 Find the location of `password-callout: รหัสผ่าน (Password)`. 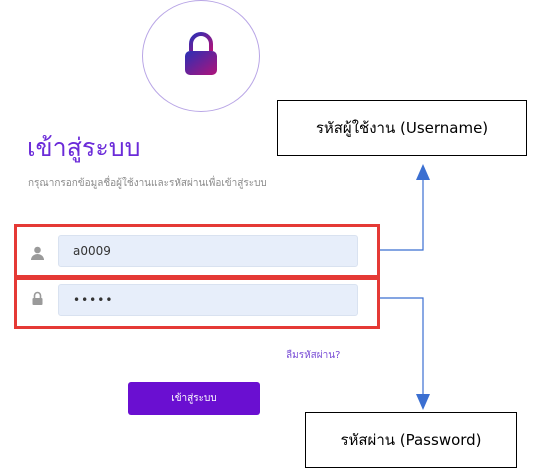

password-callout: รหัสผ่าน (Password) is located at coordinates (411, 440).